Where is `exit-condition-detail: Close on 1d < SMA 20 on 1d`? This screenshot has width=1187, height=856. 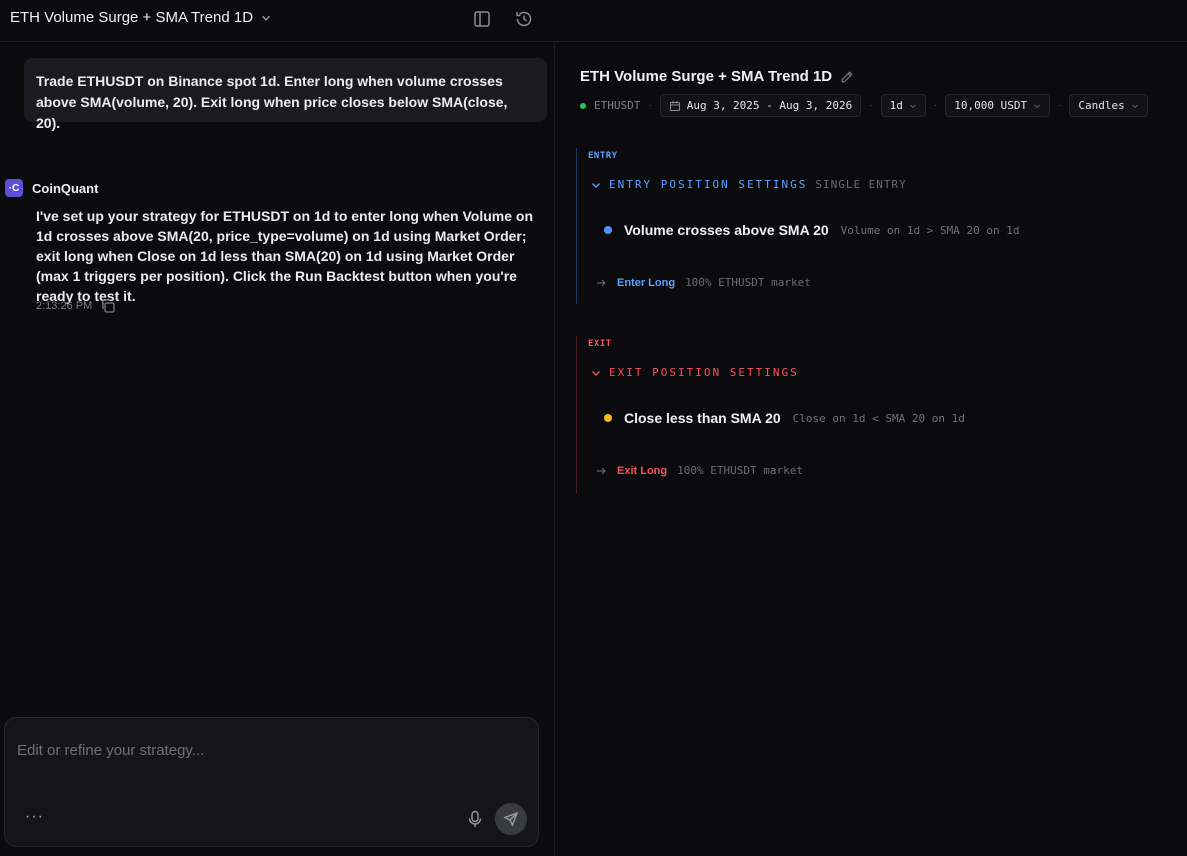
exit-condition-detail: Close on 1d < SMA 20 on 1d is located at coordinates (878, 418).